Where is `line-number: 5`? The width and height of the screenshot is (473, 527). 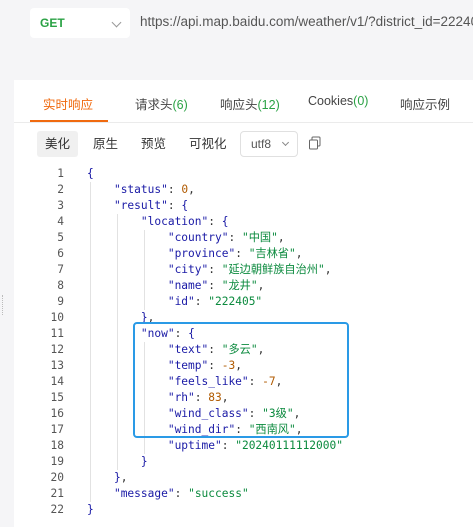
line-number: 5 is located at coordinates (60, 237).